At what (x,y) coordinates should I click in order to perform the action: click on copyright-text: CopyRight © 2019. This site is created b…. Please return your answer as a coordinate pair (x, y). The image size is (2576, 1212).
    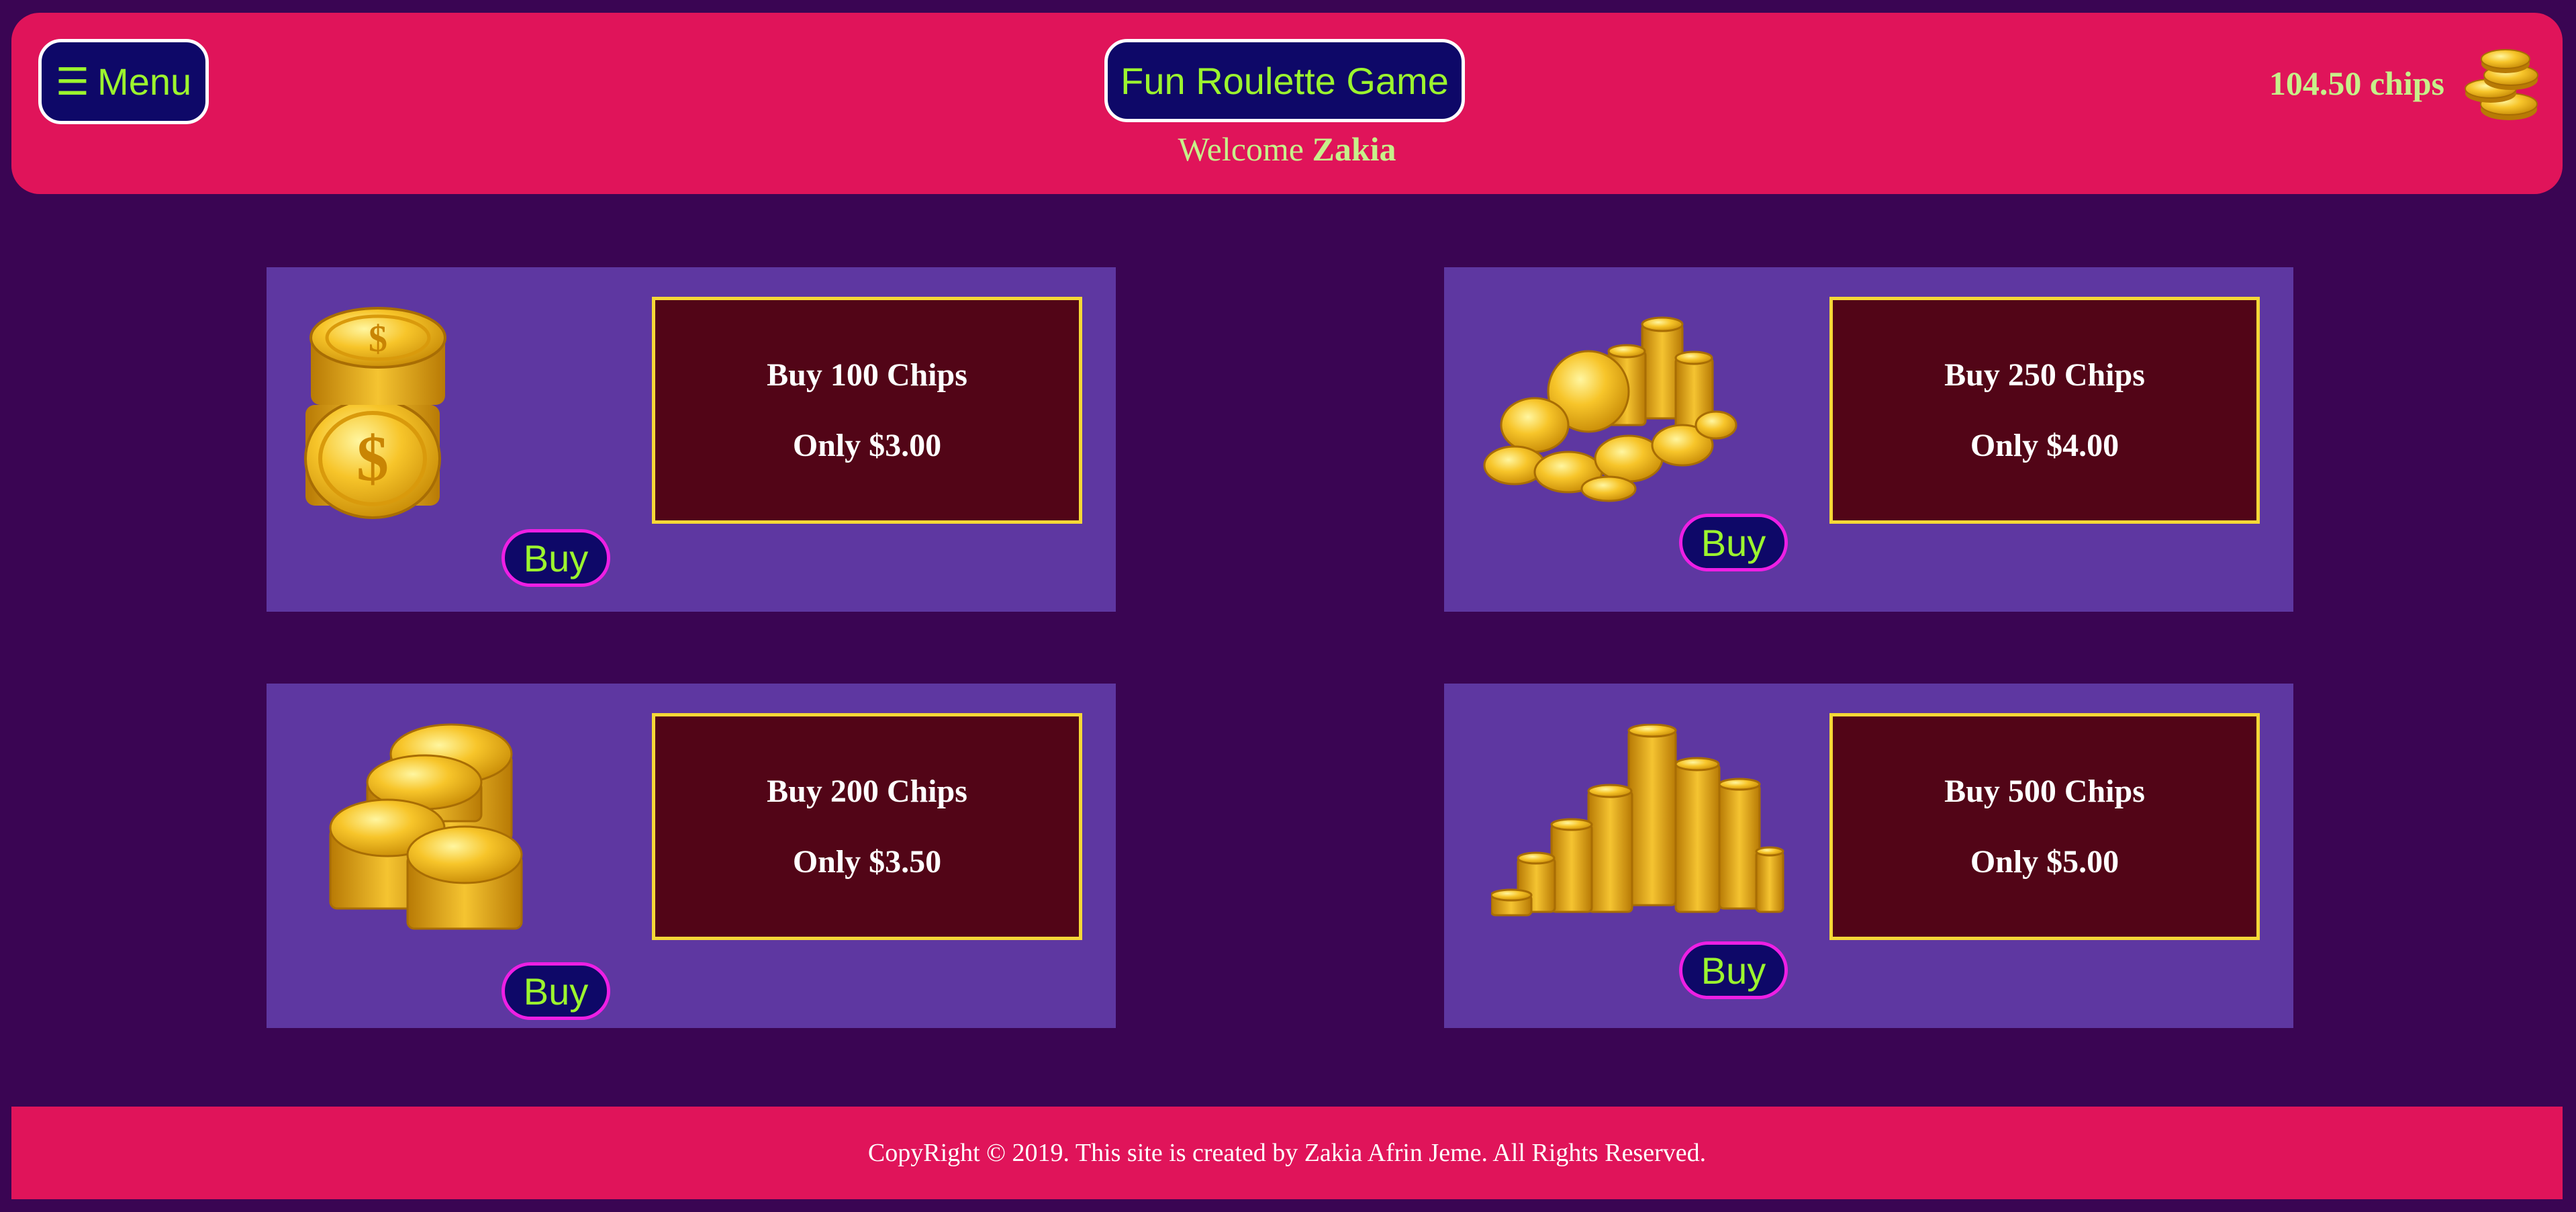
    Looking at the image, I should click on (1287, 1153).